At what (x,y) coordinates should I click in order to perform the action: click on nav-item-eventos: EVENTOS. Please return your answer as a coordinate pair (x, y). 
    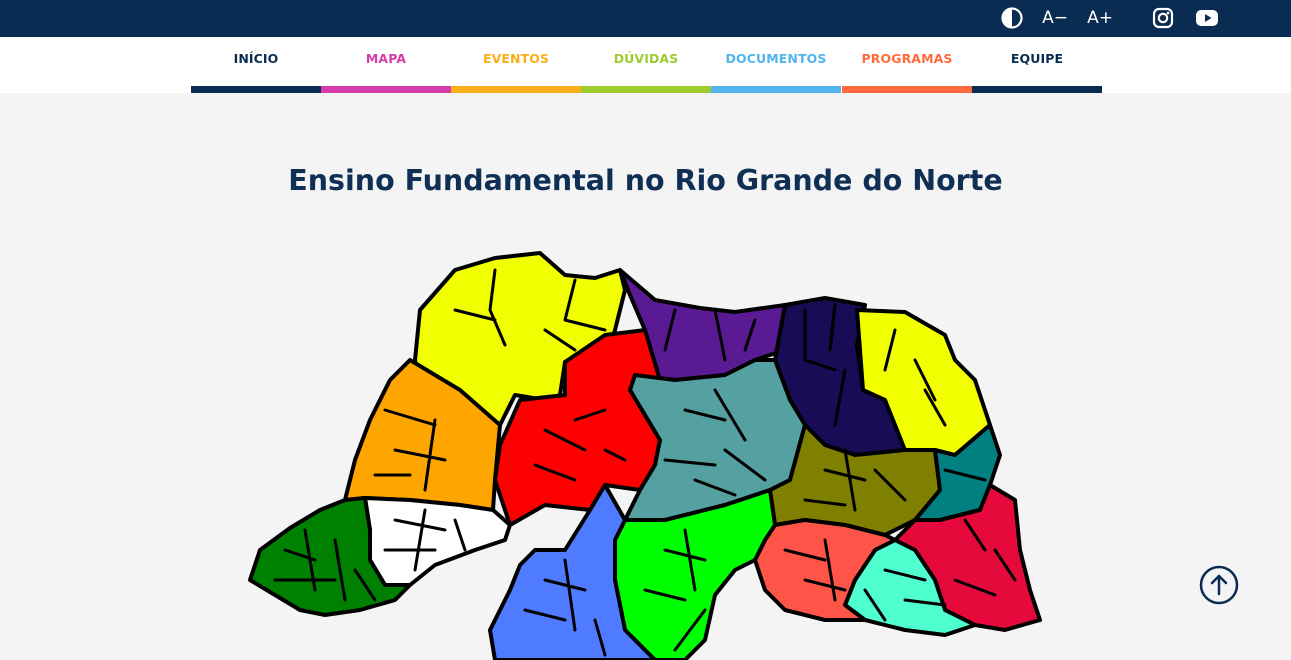
    Looking at the image, I should click on (516, 65).